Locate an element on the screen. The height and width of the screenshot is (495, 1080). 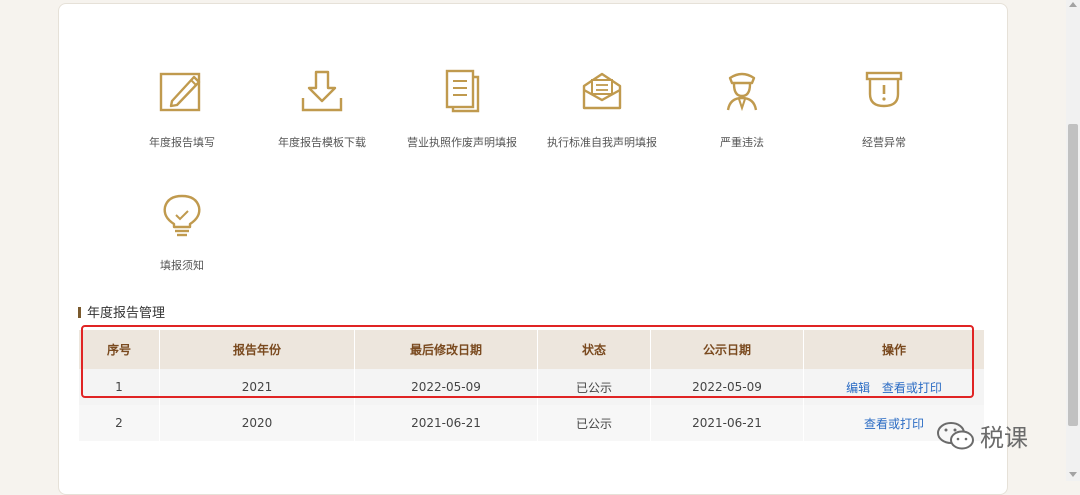
cell-year: 2021 is located at coordinates (257, 387).